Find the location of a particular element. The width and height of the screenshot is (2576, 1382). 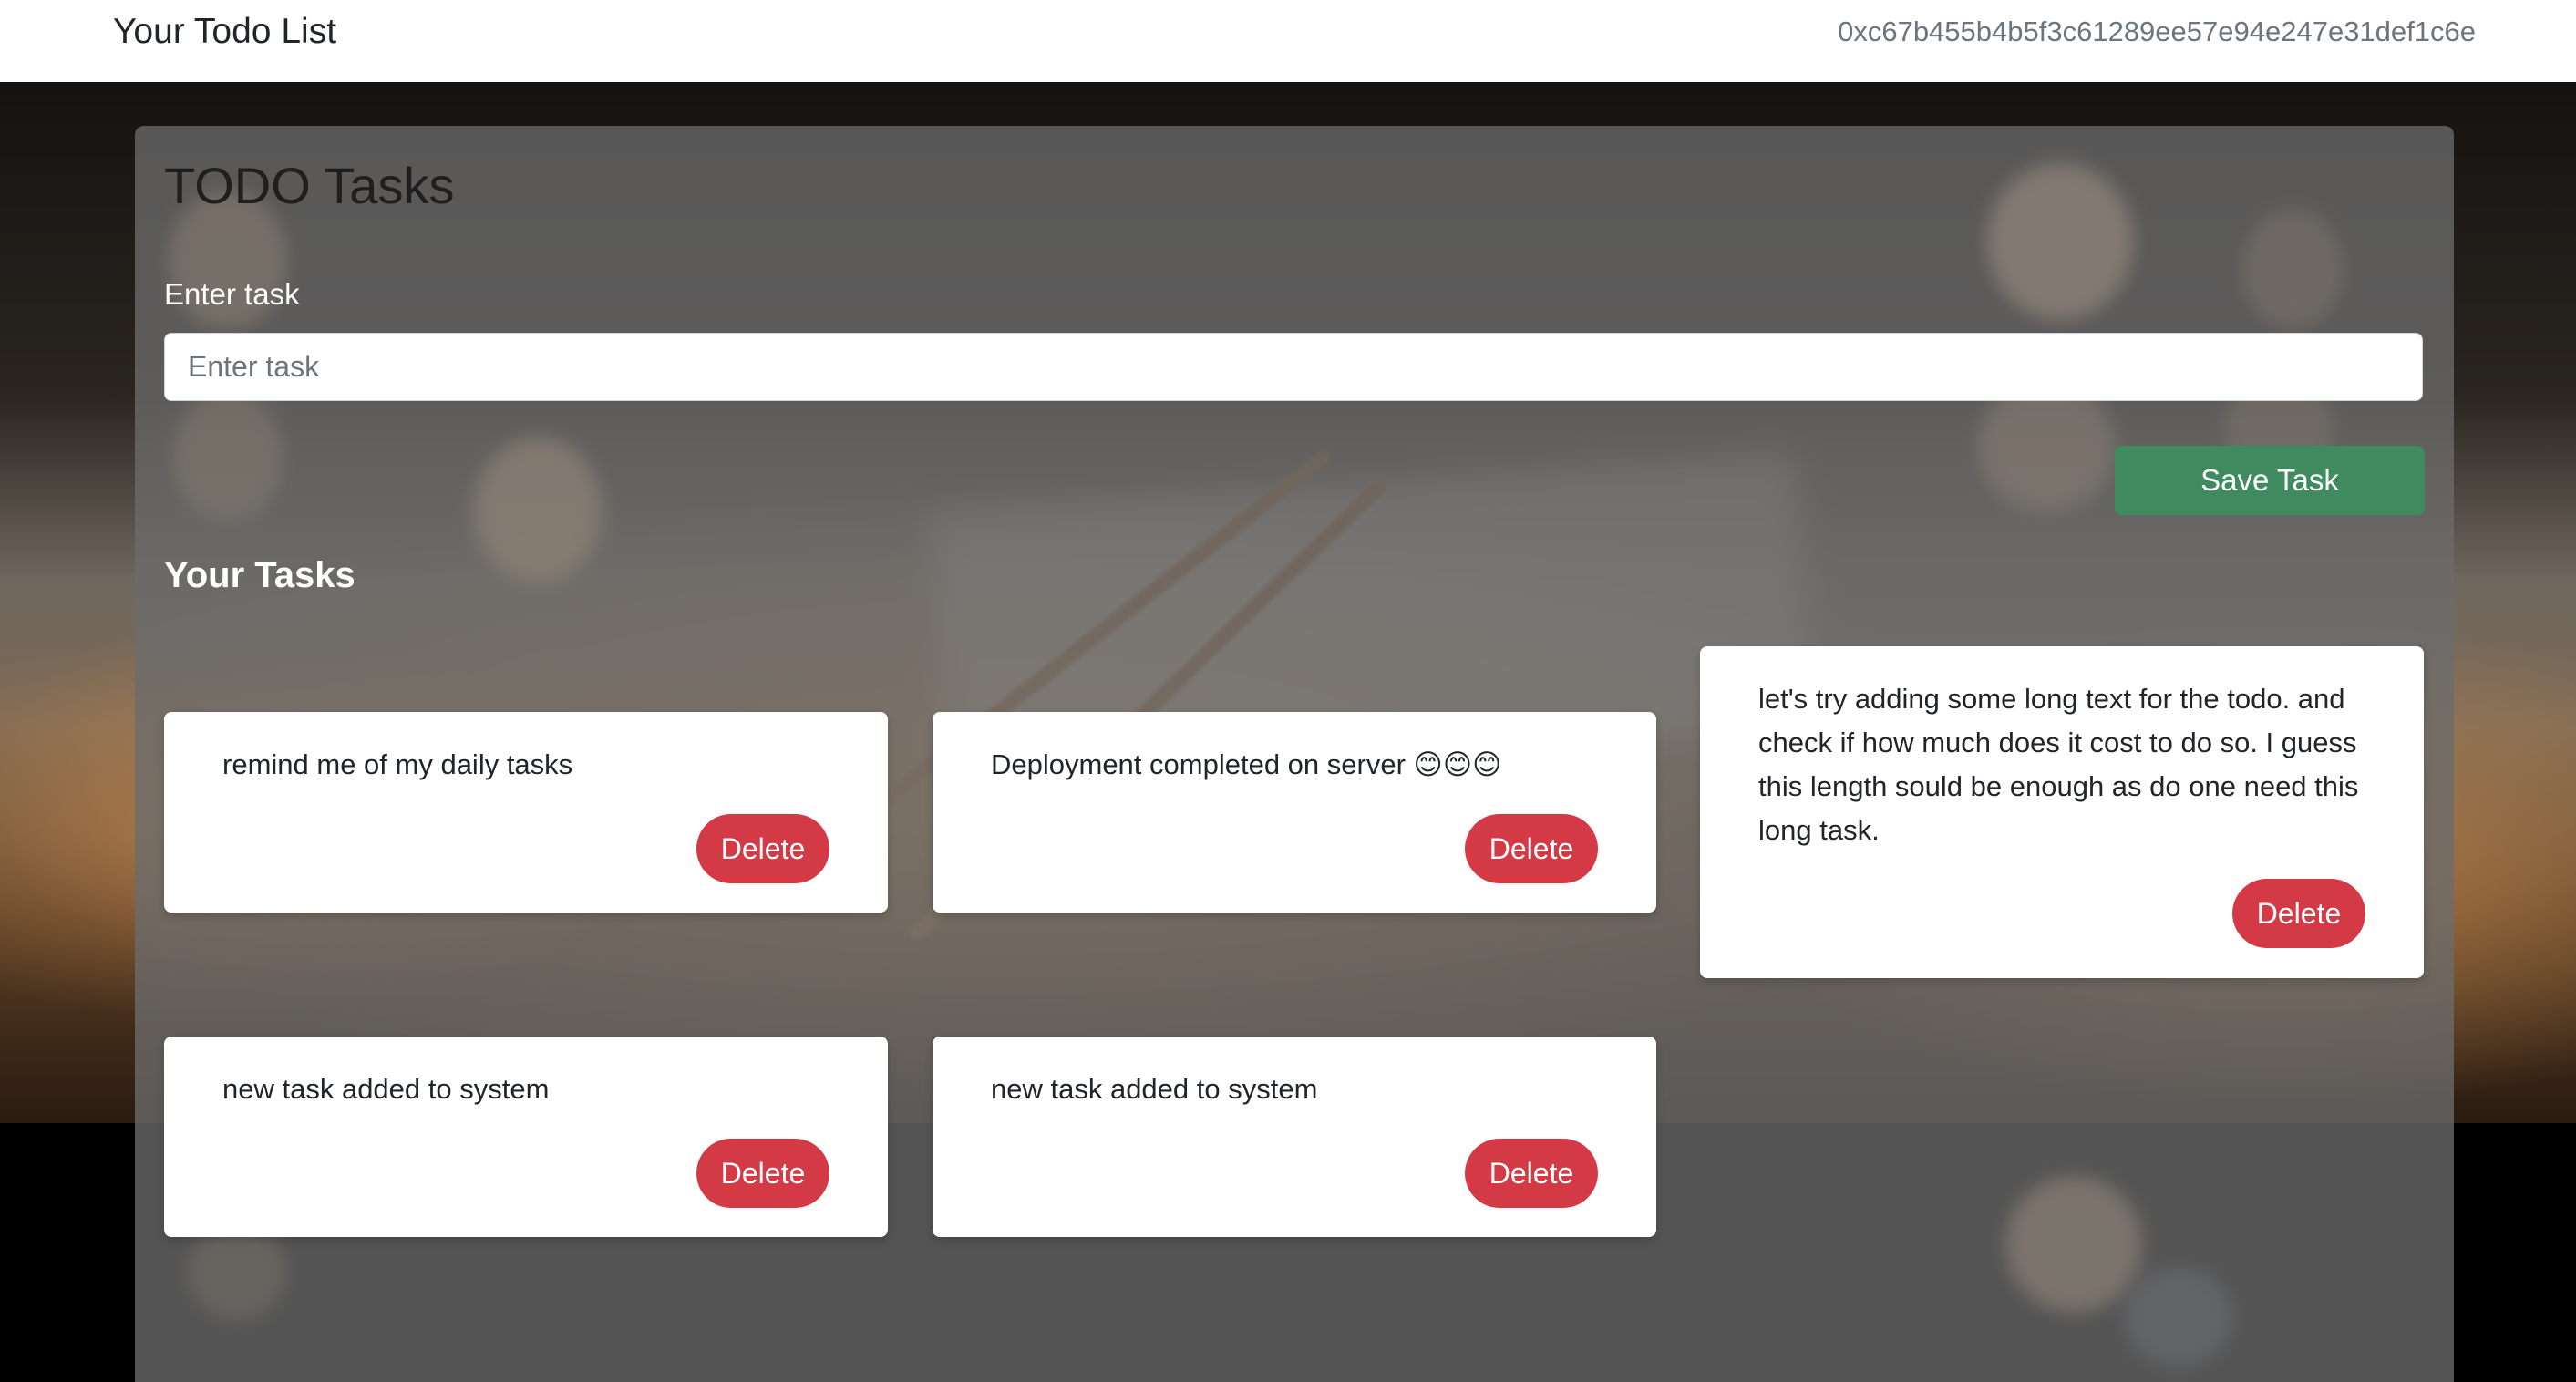

task-text: Deployment completed on server 😊😊😊 is located at coordinates (1246, 764).